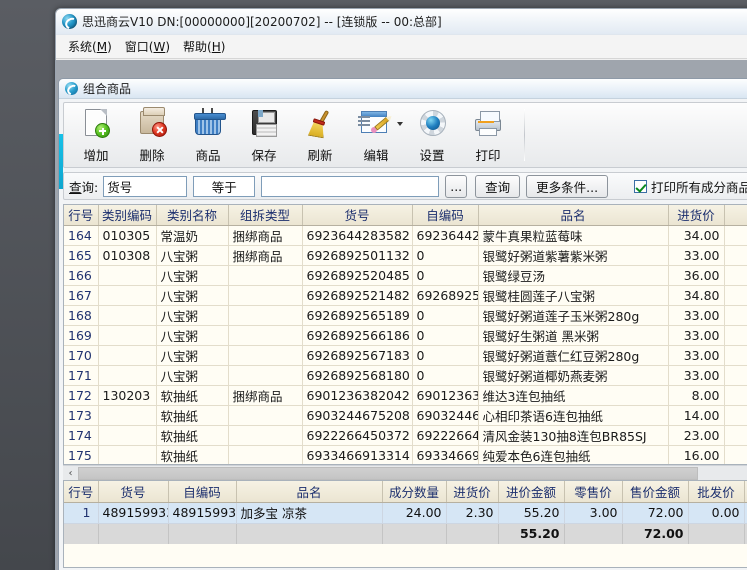 The height and width of the screenshot is (570, 747). Describe the element at coordinates (573, 355) in the screenshot. I see `cell-品名: 银鹭好粥道薏仁红豆粥280g` at that location.